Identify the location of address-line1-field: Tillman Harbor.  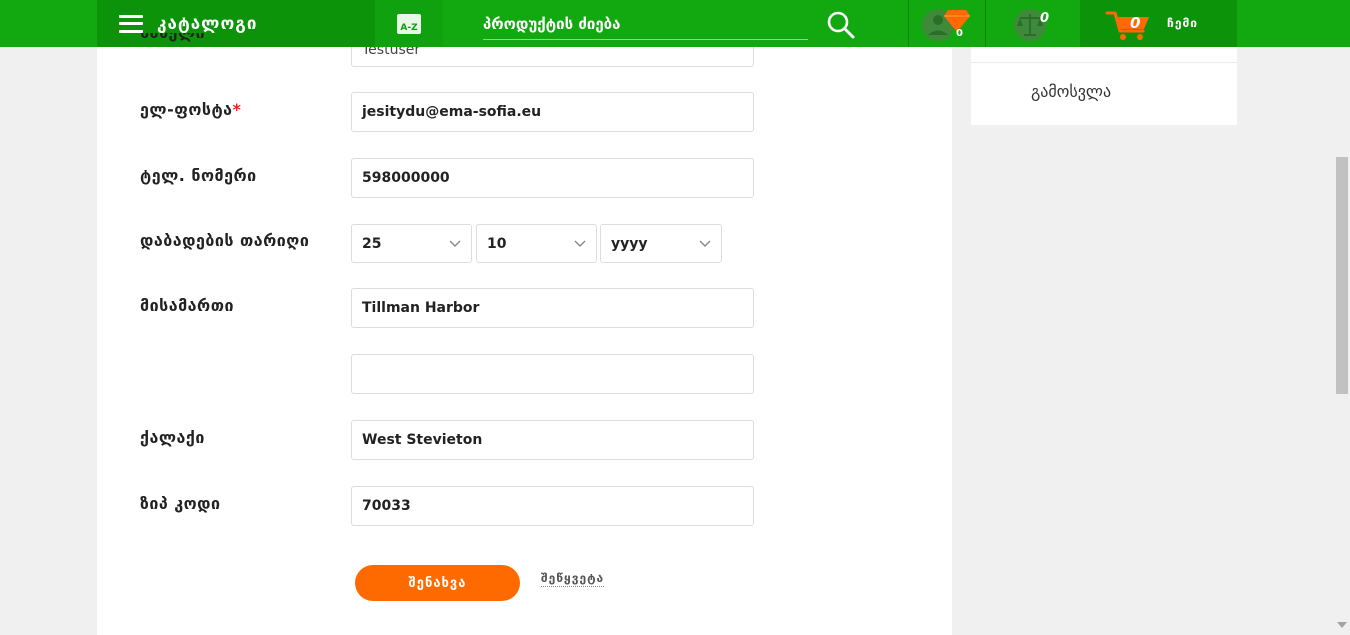
(552, 308).